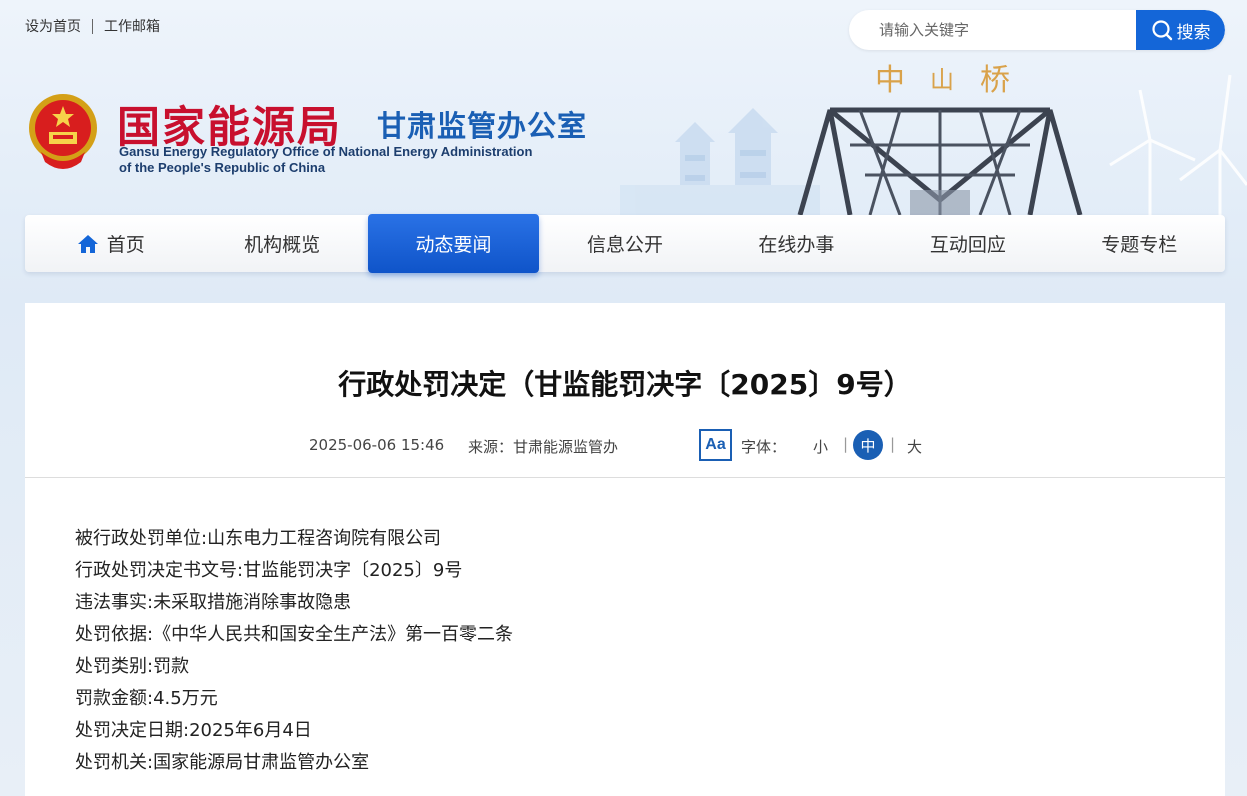 This screenshot has width=1247, height=796. What do you see at coordinates (764, 447) in the screenshot?
I see `font-size-label: 字体：` at bounding box center [764, 447].